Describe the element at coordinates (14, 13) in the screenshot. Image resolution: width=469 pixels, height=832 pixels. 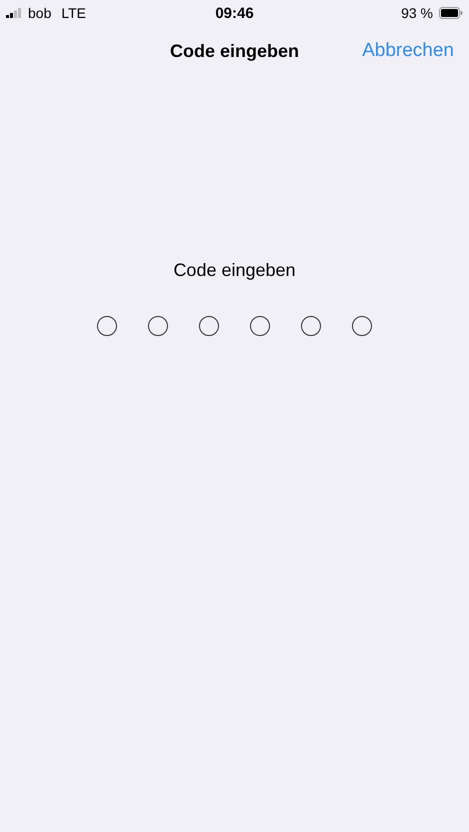
I see `signal-icon` at that location.